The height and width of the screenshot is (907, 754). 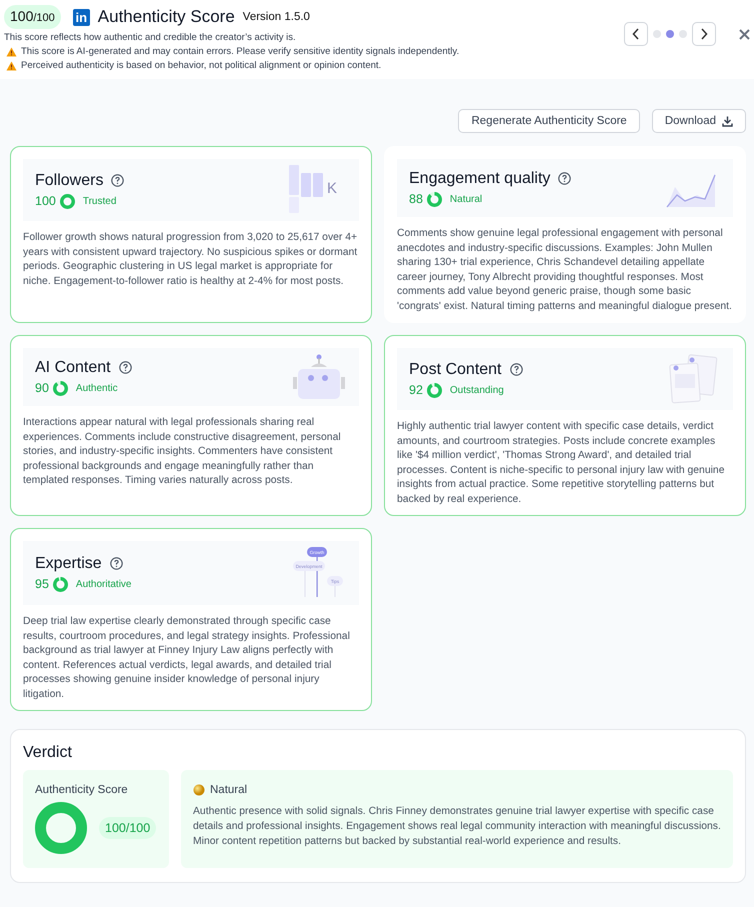 What do you see at coordinates (73, 367) in the screenshot?
I see `card-title: AI Content` at bounding box center [73, 367].